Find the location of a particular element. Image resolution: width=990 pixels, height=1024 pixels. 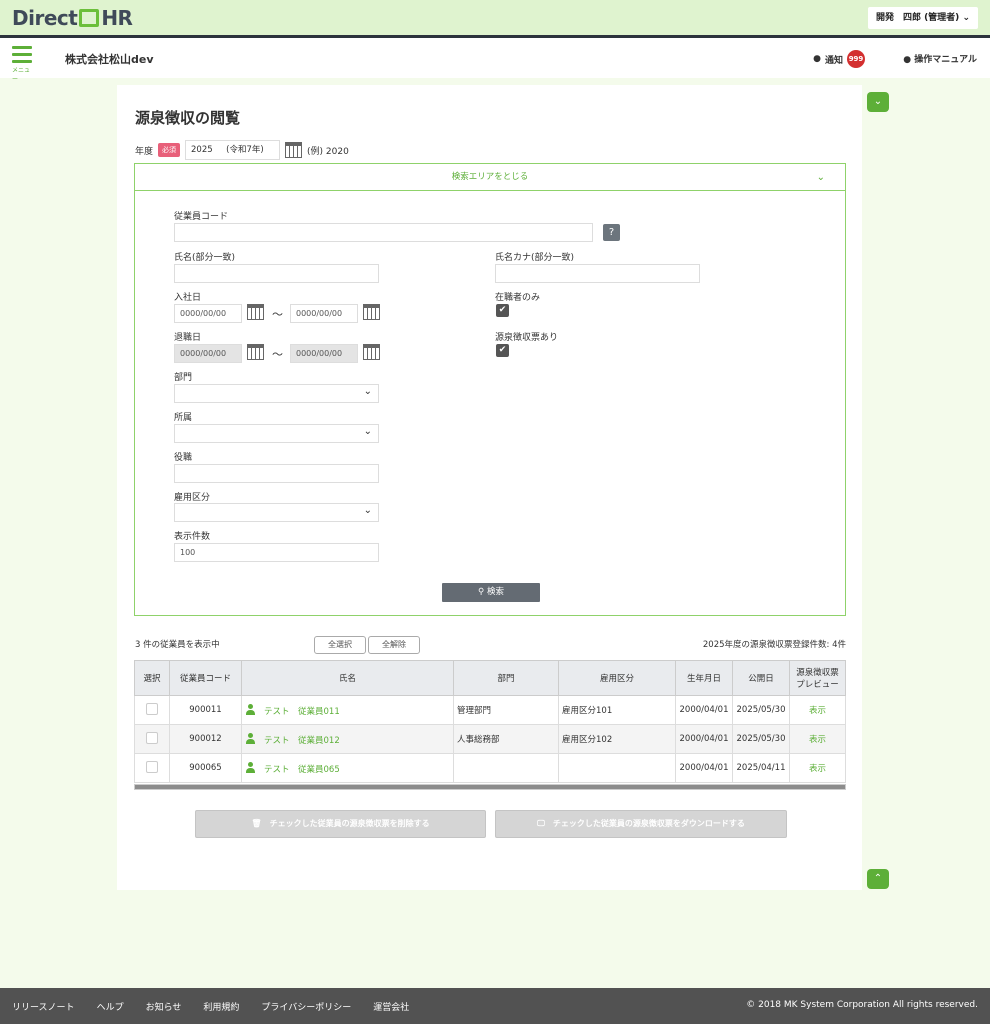

limit-label: 表示件数 is located at coordinates (192, 537).